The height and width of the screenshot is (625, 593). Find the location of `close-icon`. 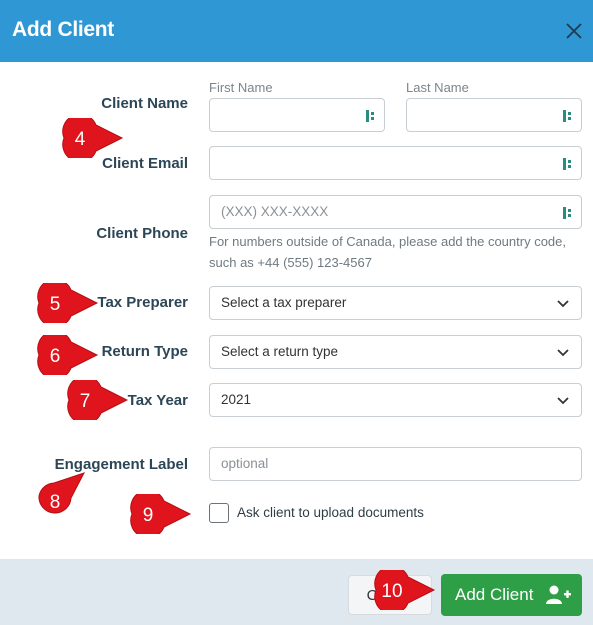

close-icon is located at coordinates (574, 31).